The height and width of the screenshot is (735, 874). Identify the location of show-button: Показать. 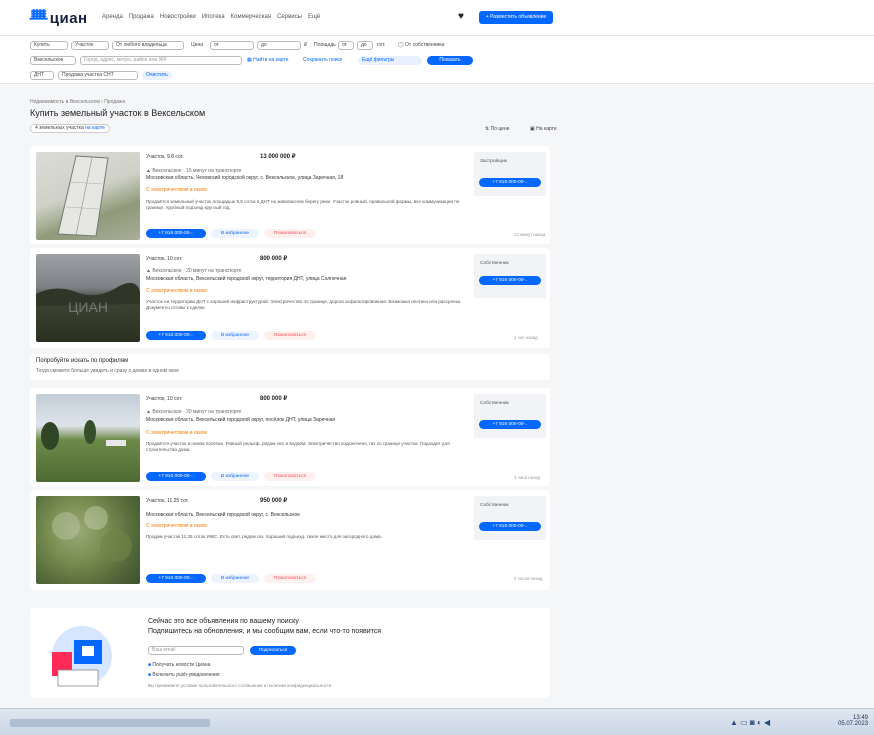
(450, 60).